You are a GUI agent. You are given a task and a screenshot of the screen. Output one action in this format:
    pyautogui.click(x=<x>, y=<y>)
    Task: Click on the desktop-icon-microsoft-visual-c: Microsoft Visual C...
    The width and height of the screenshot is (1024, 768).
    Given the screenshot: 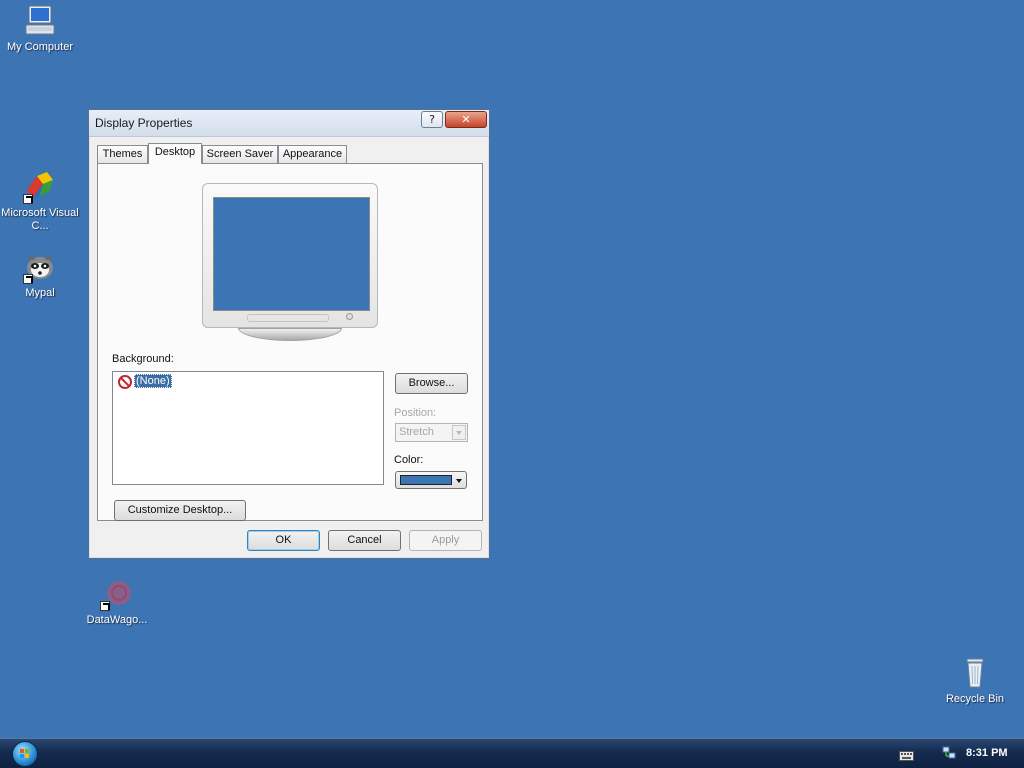 What is the action you would take?
    pyautogui.click(x=40, y=201)
    